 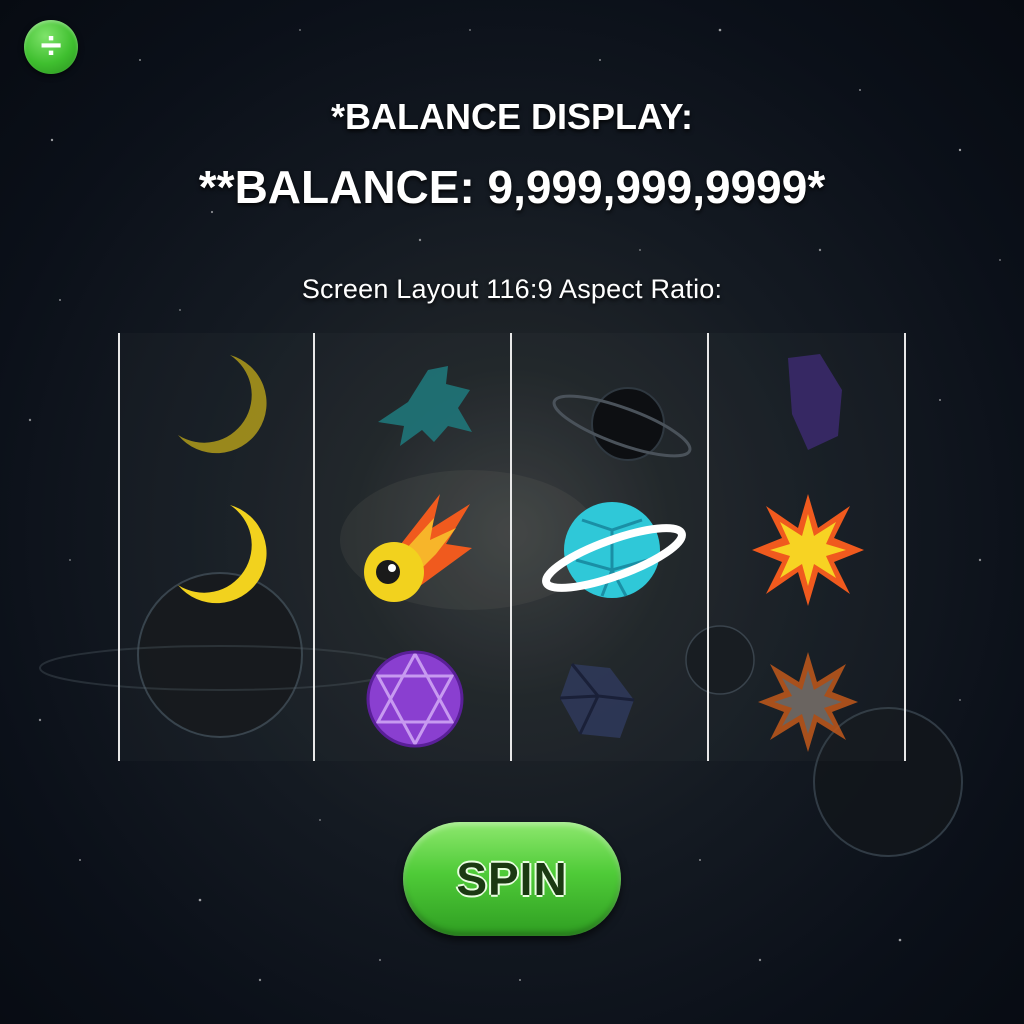 I want to click on purple-orb-icon, so click(x=415, y=699).